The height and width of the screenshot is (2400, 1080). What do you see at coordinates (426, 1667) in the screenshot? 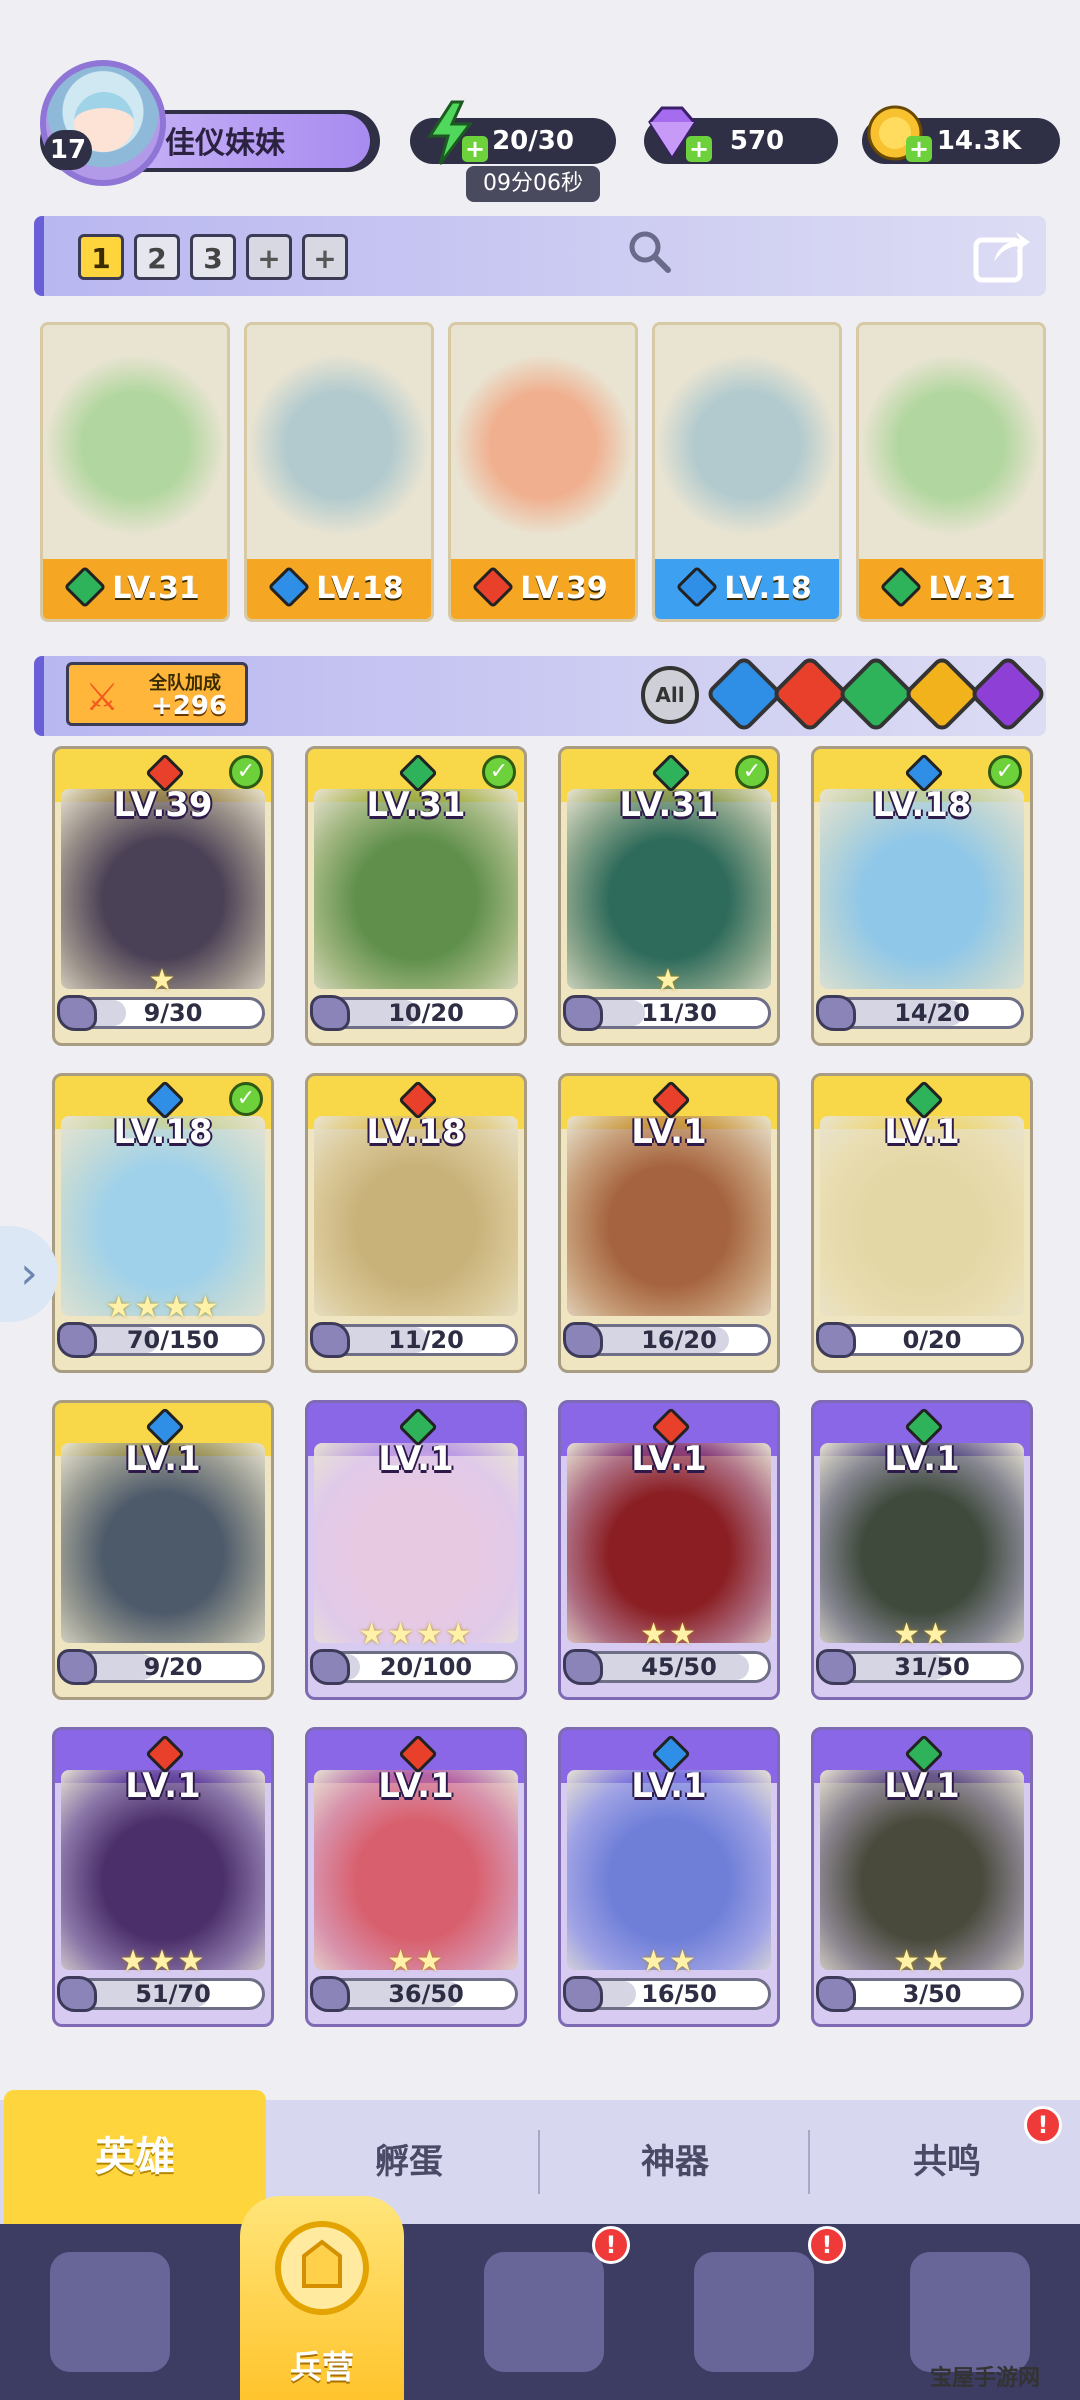
I see `shard-progress-text: 20/100` at bounding box center [426, 1667].